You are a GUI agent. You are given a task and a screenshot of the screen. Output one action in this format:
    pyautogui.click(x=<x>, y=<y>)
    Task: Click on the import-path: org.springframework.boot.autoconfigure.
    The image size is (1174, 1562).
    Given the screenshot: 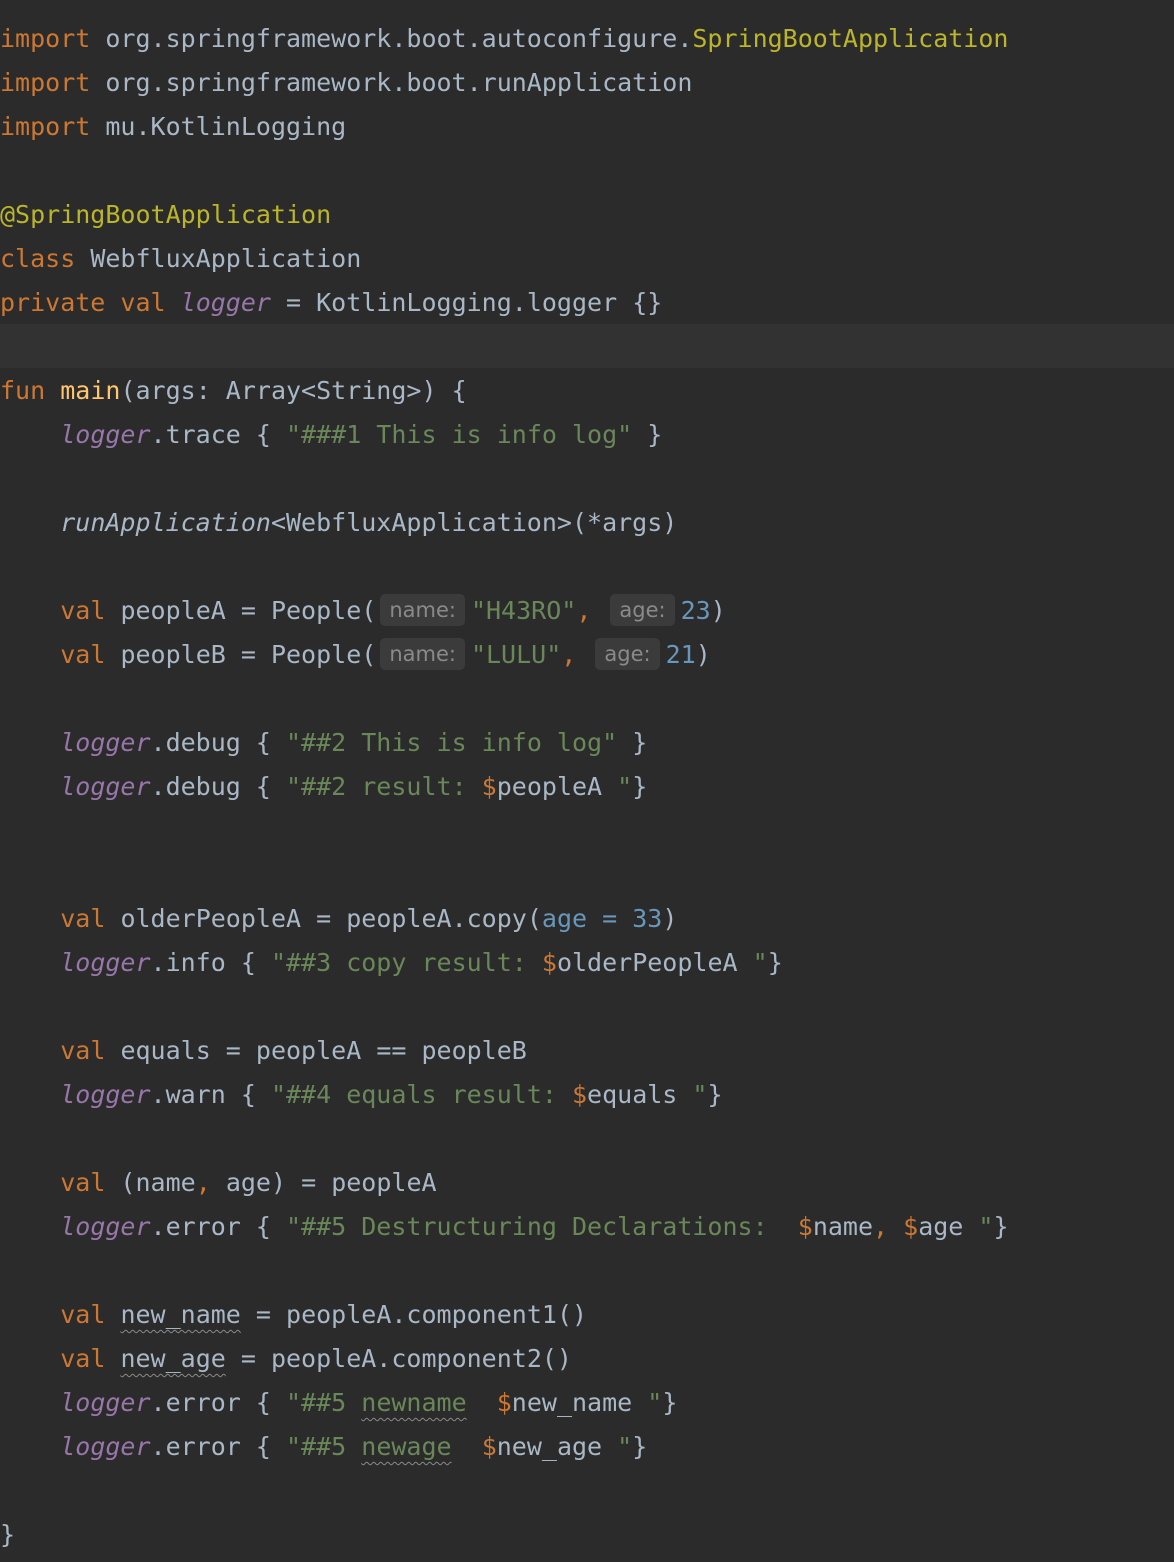 What is the action you would take?
    pyautogui.click(x=399, y=38)
    